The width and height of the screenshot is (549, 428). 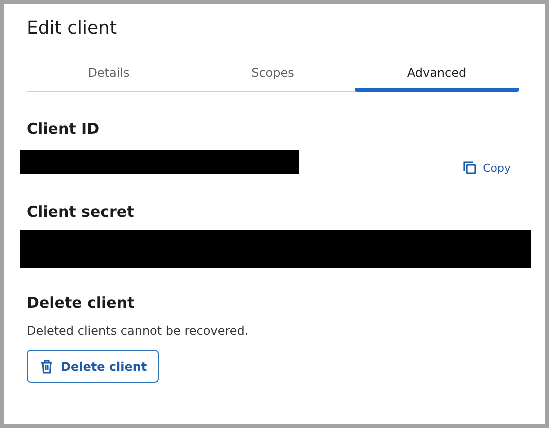 I want to click on section-heading: Client secret, so click(x=81, y=212).